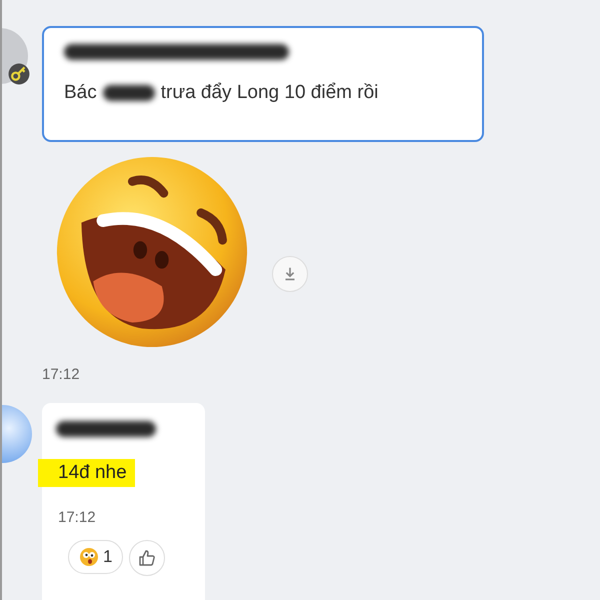 The image size is (600, 600). Describe the element at coordinates (19, 74) in the screenshot. I see `key-icon` at that location.